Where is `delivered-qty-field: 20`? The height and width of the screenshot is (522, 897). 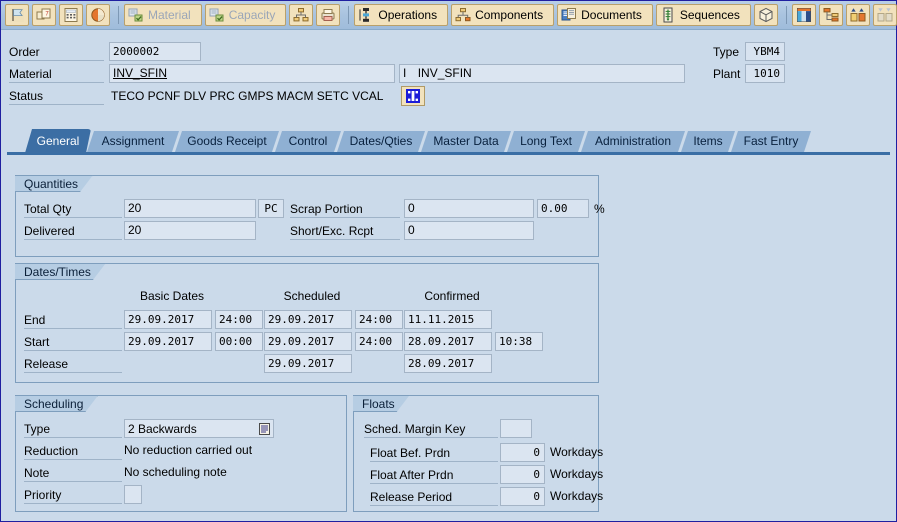 delivered-qty-field: 20 is located at coordinates (190, 230).